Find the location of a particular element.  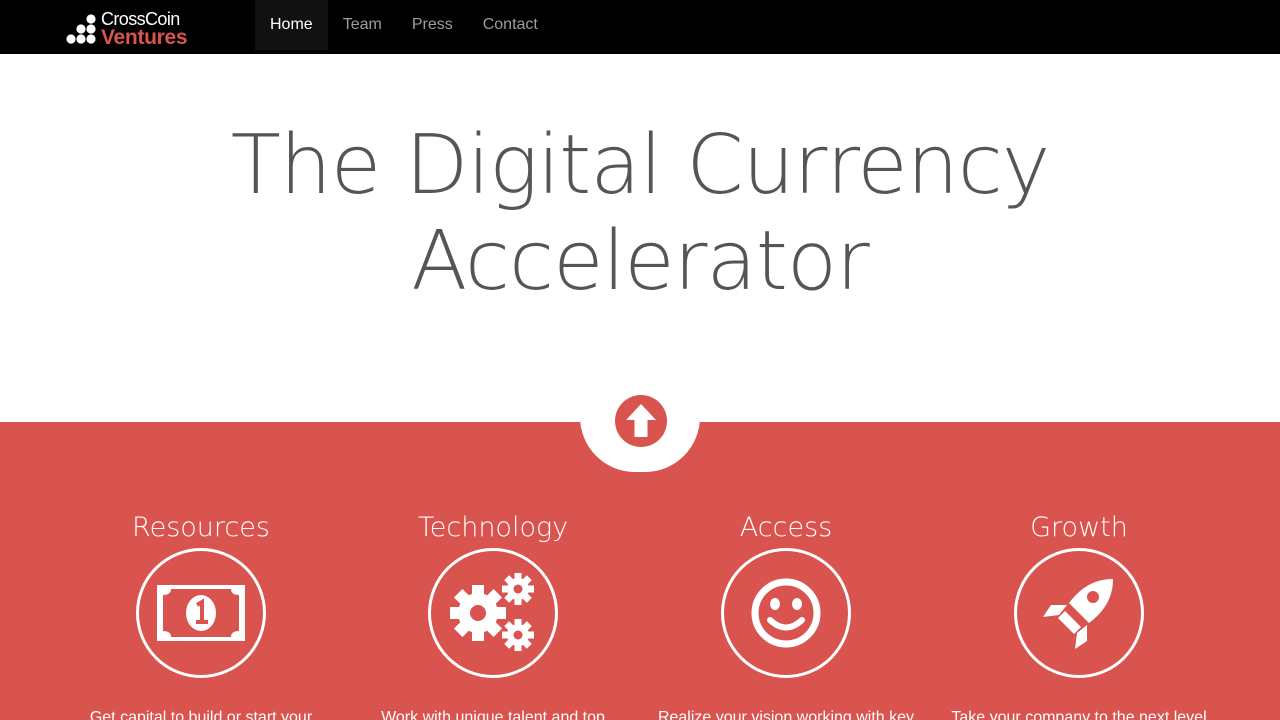

nav-item-home: Home is located at coordinates (291, 25).